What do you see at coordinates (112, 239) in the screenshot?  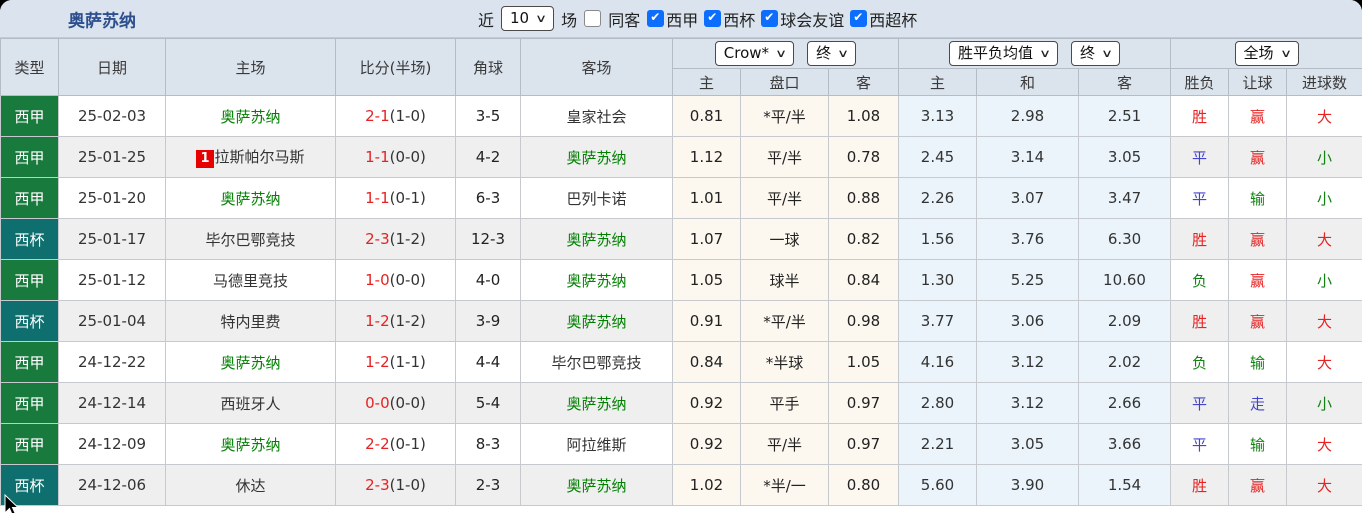 I see `match-date: 25-01-17` at bounding box center [112, 239].